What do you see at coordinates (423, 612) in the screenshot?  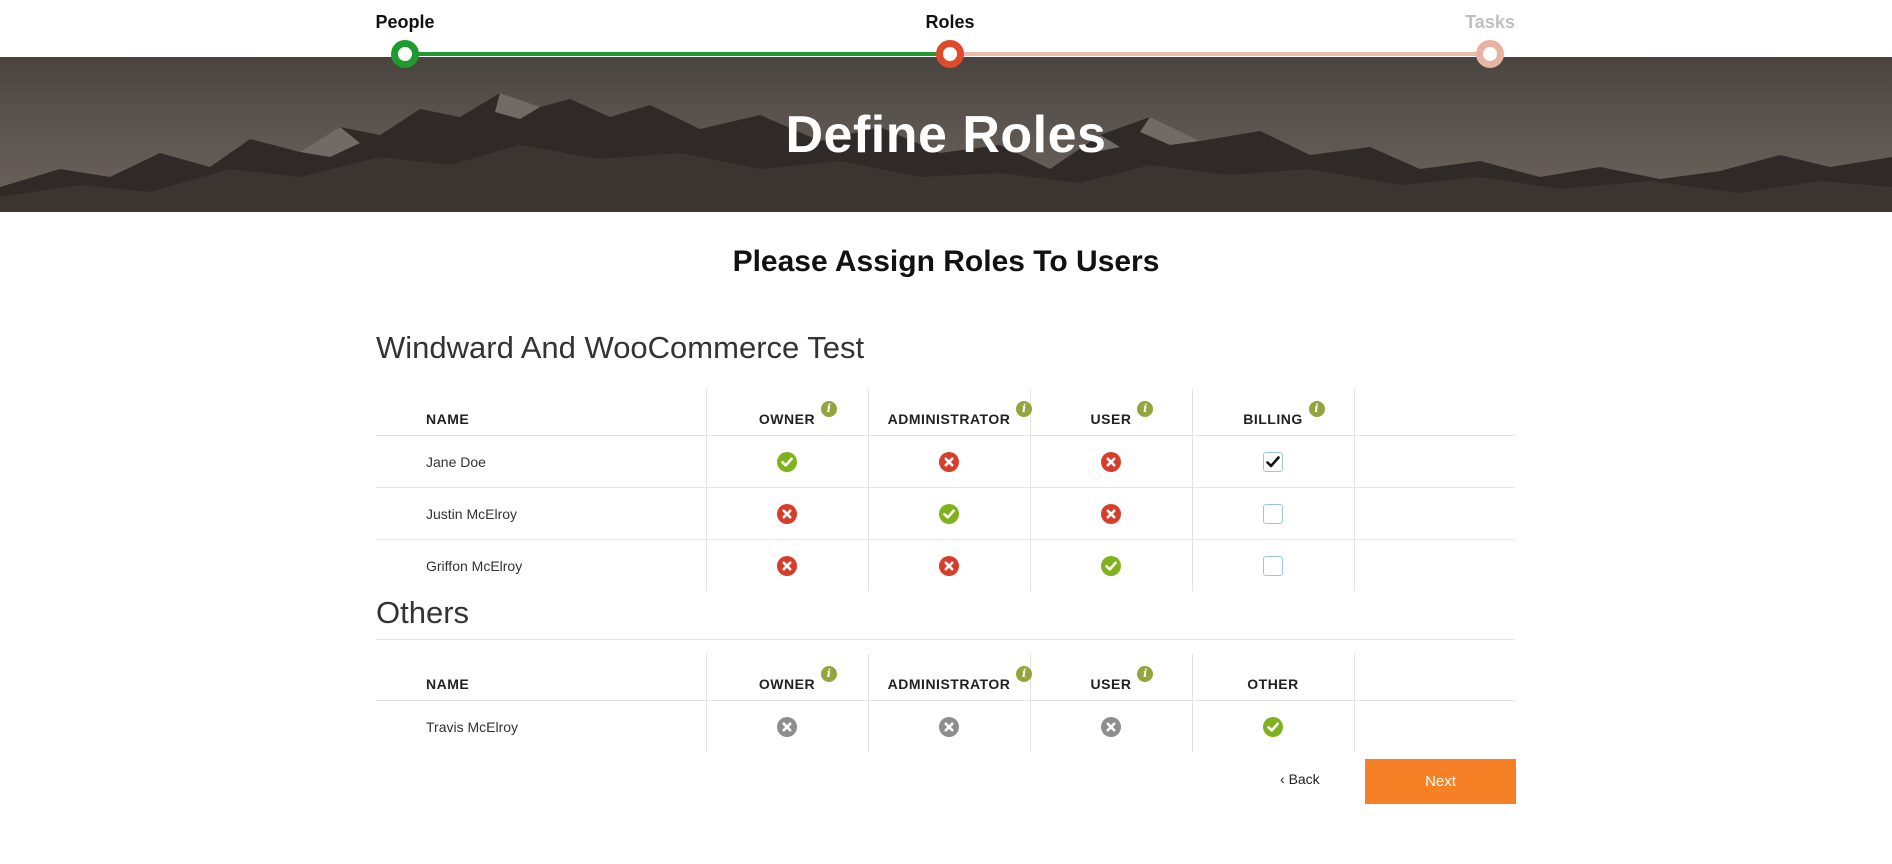 I see `section-title-others: Others` at bounding box center [423, 612].